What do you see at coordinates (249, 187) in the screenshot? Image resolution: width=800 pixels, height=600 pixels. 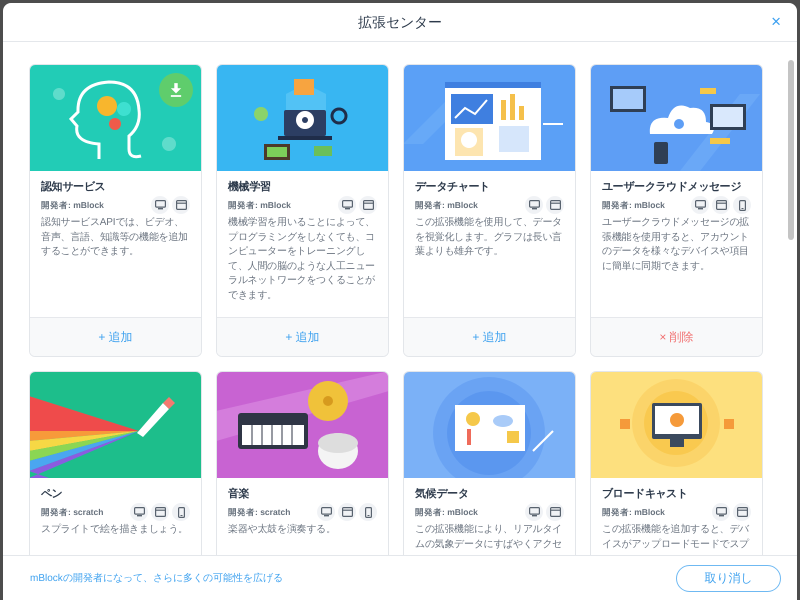 I see `extension-title: 機械学習` at bounding box center [249, 187].